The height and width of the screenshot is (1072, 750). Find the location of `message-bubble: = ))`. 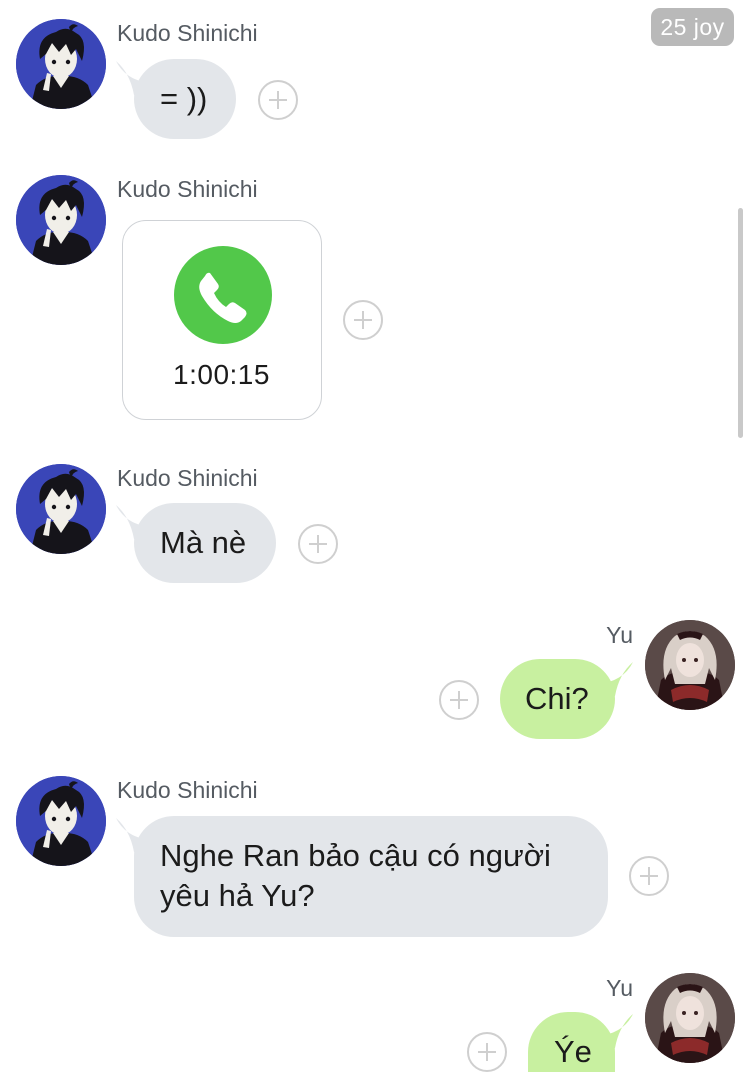

message-bubble: = )) is located at coordinates (185, 99).